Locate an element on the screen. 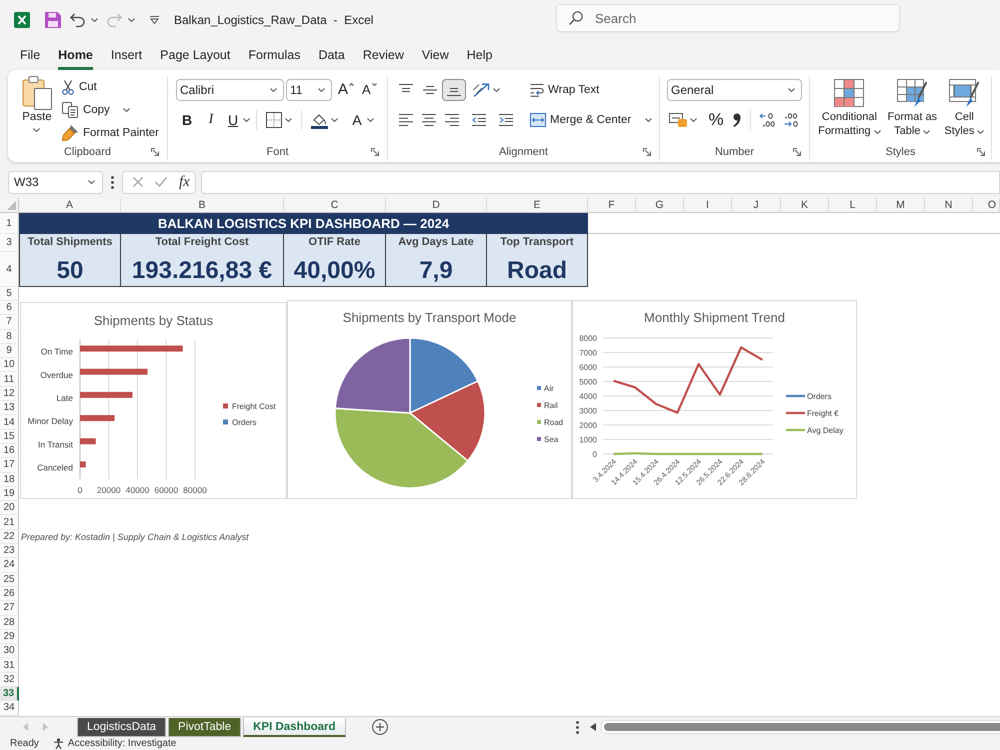 The width and height of the screenshot is (1000, 750). column-header: E is located at coordinates (537, 205).